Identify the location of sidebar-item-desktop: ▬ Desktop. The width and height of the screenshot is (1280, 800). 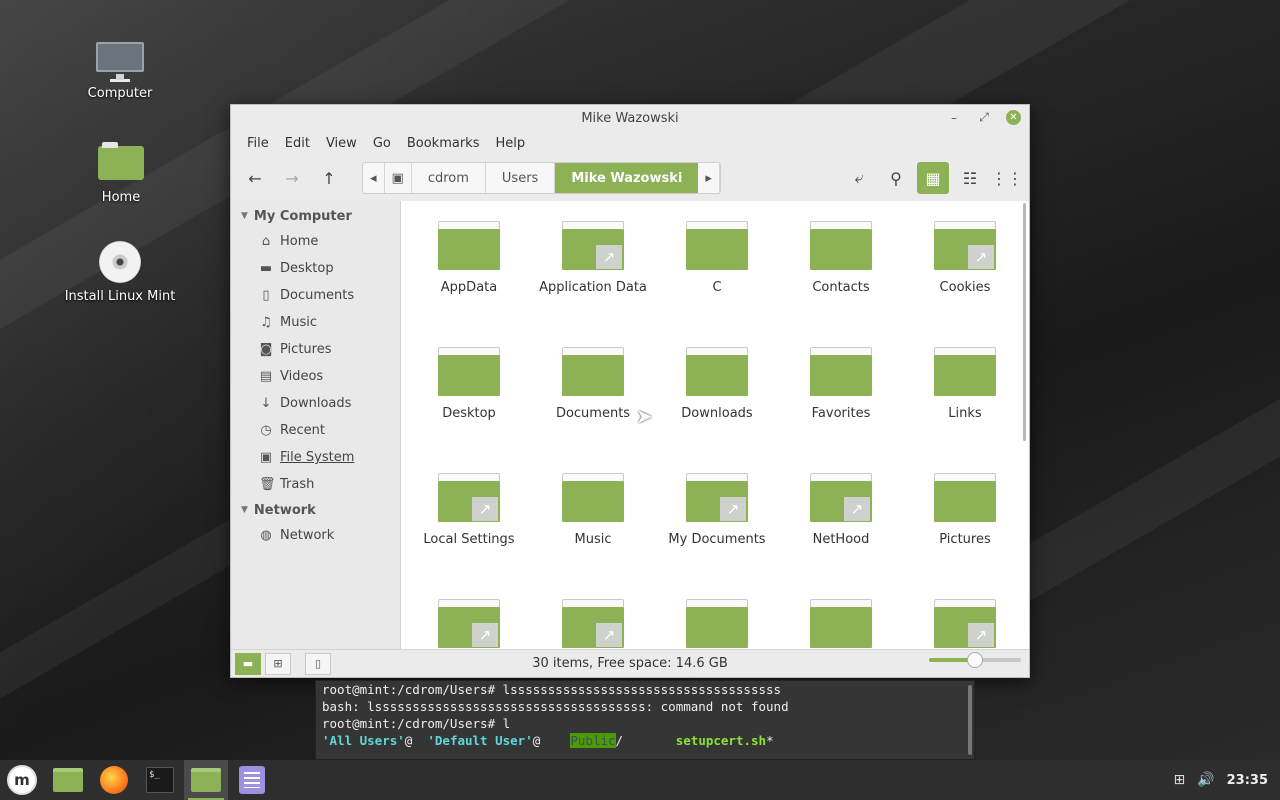
(315, 268).